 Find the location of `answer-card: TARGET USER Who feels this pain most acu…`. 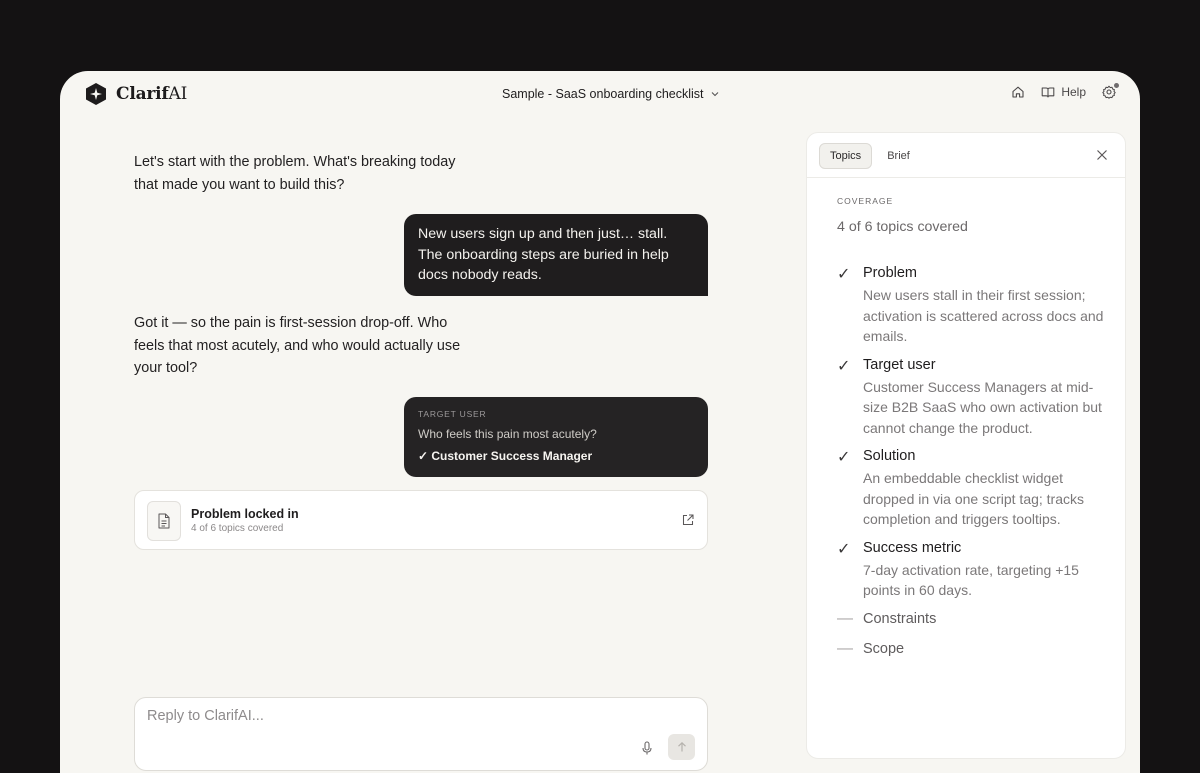

answer-card: TARGET USER Who feels this pain most acu… is located at coordinates (556, 437).